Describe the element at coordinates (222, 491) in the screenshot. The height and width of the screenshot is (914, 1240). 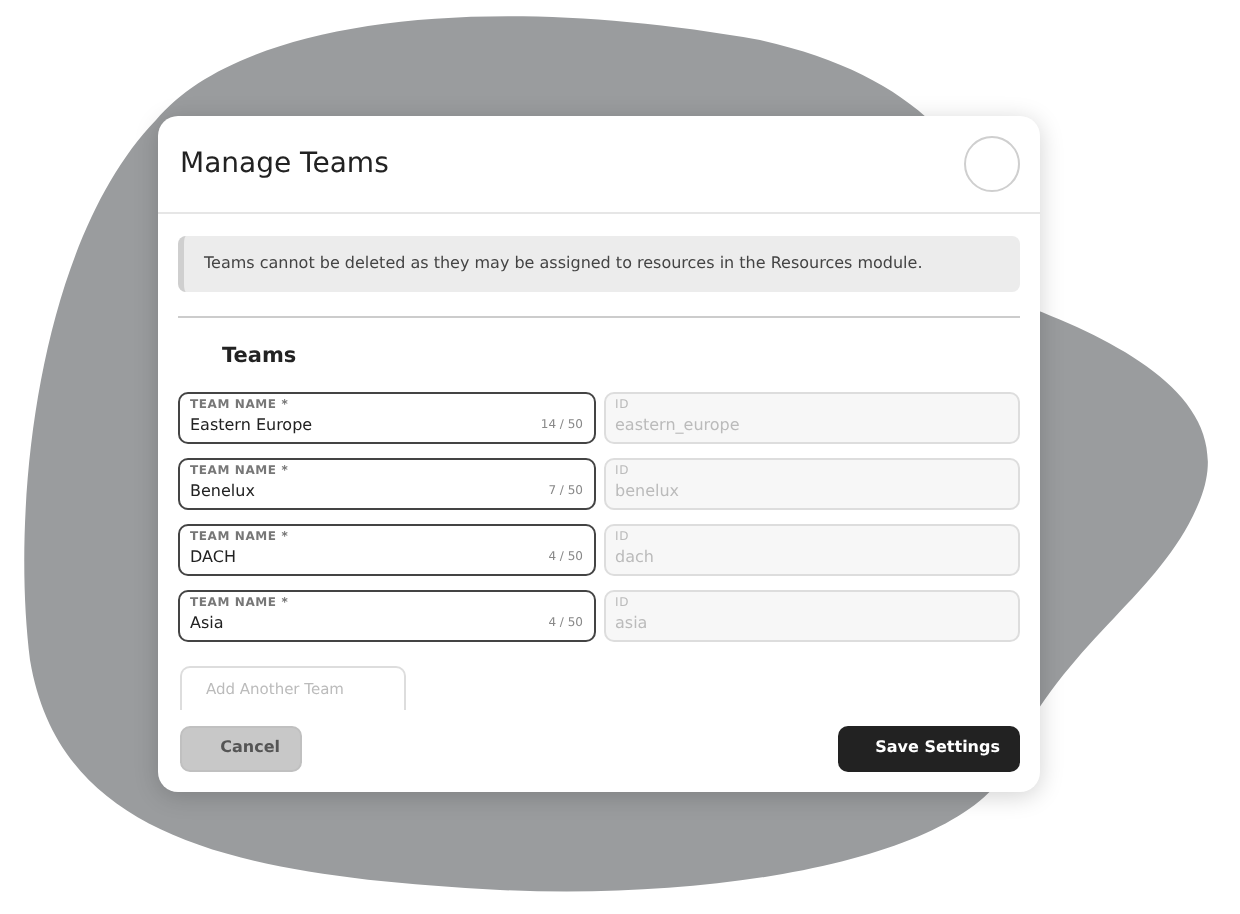
I see `field-value: Benelux` at that location.